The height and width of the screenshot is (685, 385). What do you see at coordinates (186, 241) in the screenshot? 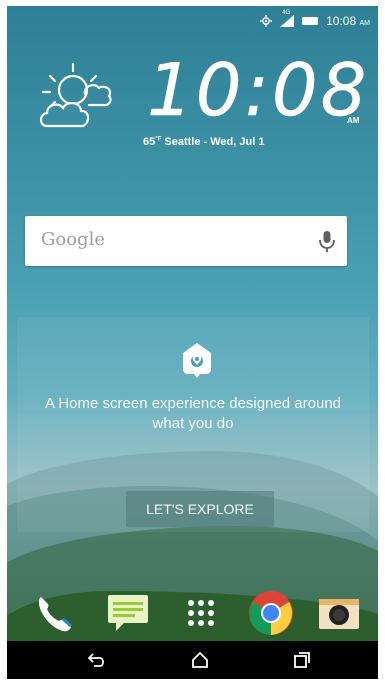
I see `google-search-bar: Google` at bounding box center [186, 241].